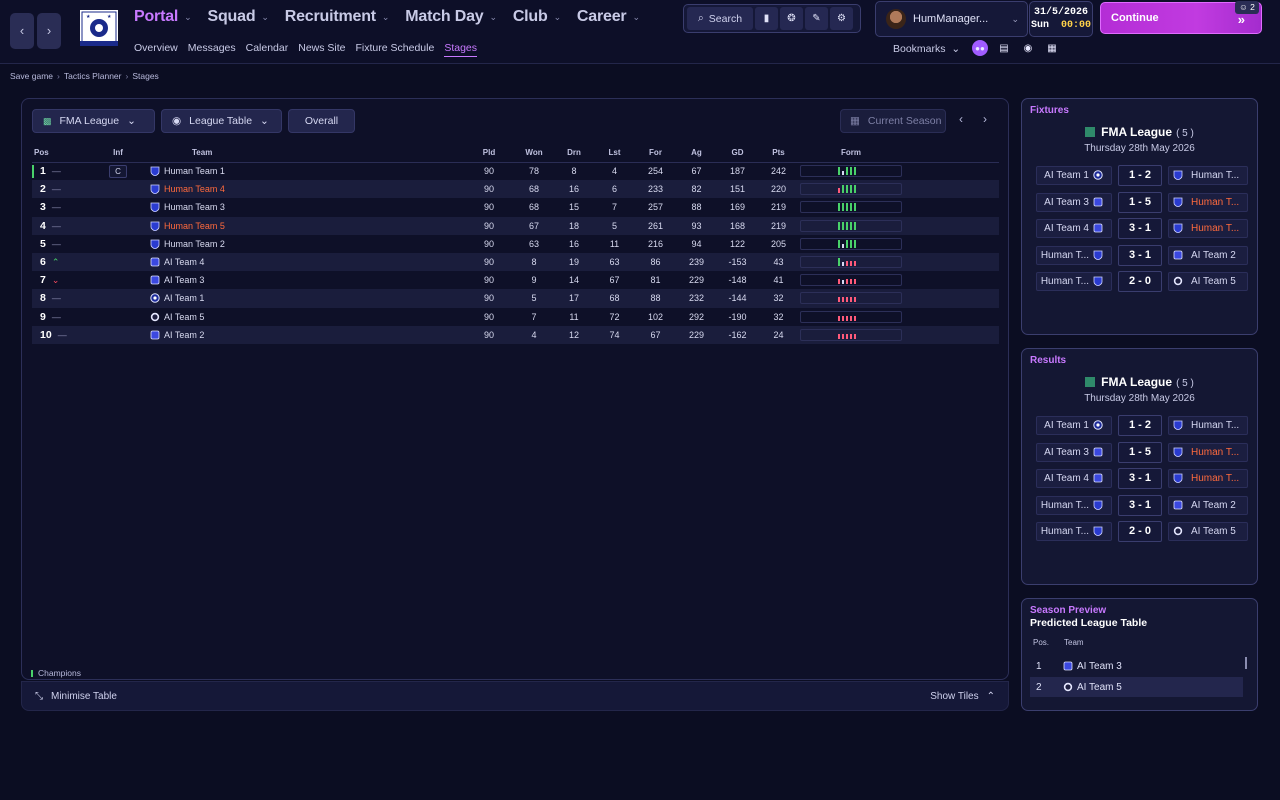  Describe the element at coordinates (1028, 48) in the screenshot. I see `ball-icon: ◉` at that location.